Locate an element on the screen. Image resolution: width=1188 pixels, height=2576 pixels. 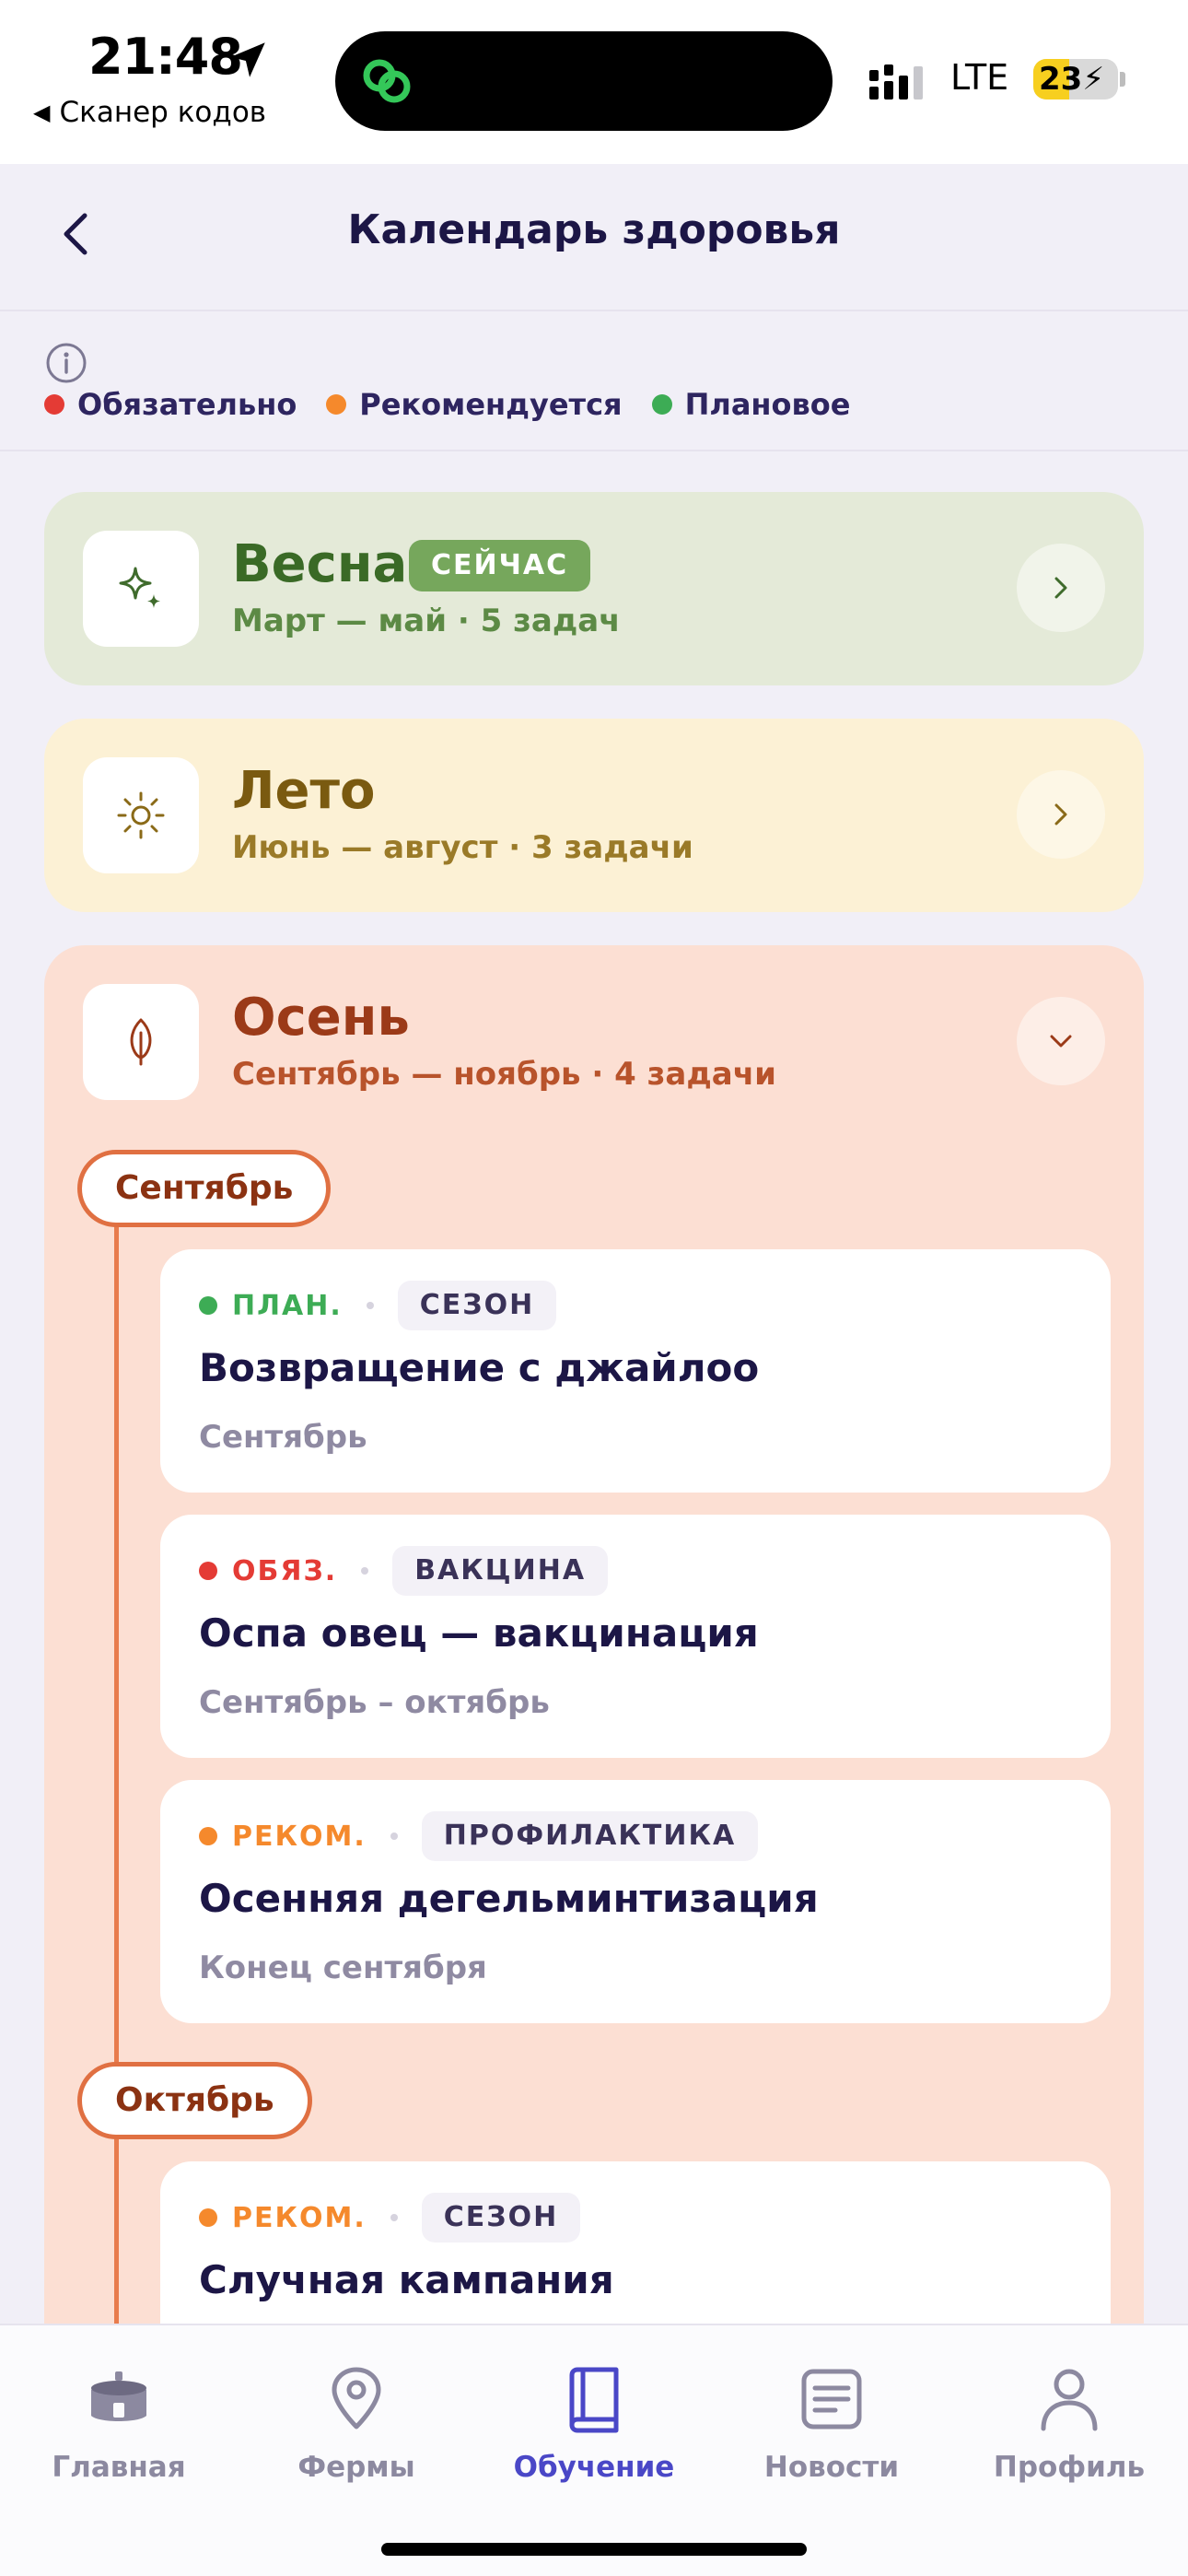
task-date: Конец сентября is located at coordinates (343, 1968).